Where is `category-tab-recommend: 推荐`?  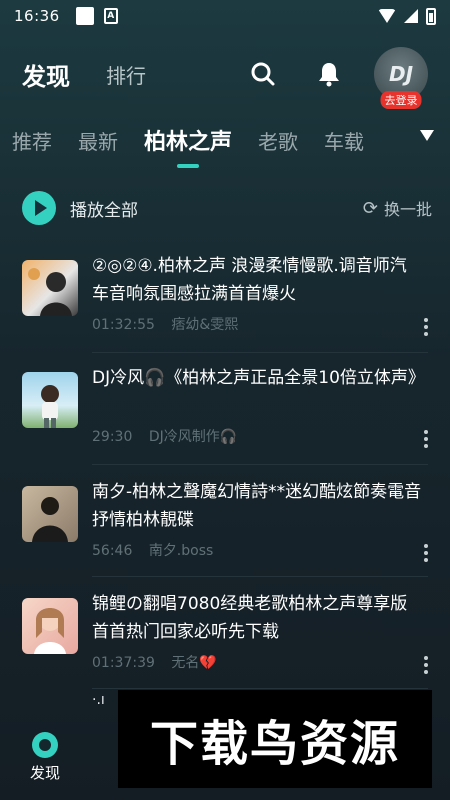 category-tab-recommend: 推荐 is located at coordinates (32, 140).